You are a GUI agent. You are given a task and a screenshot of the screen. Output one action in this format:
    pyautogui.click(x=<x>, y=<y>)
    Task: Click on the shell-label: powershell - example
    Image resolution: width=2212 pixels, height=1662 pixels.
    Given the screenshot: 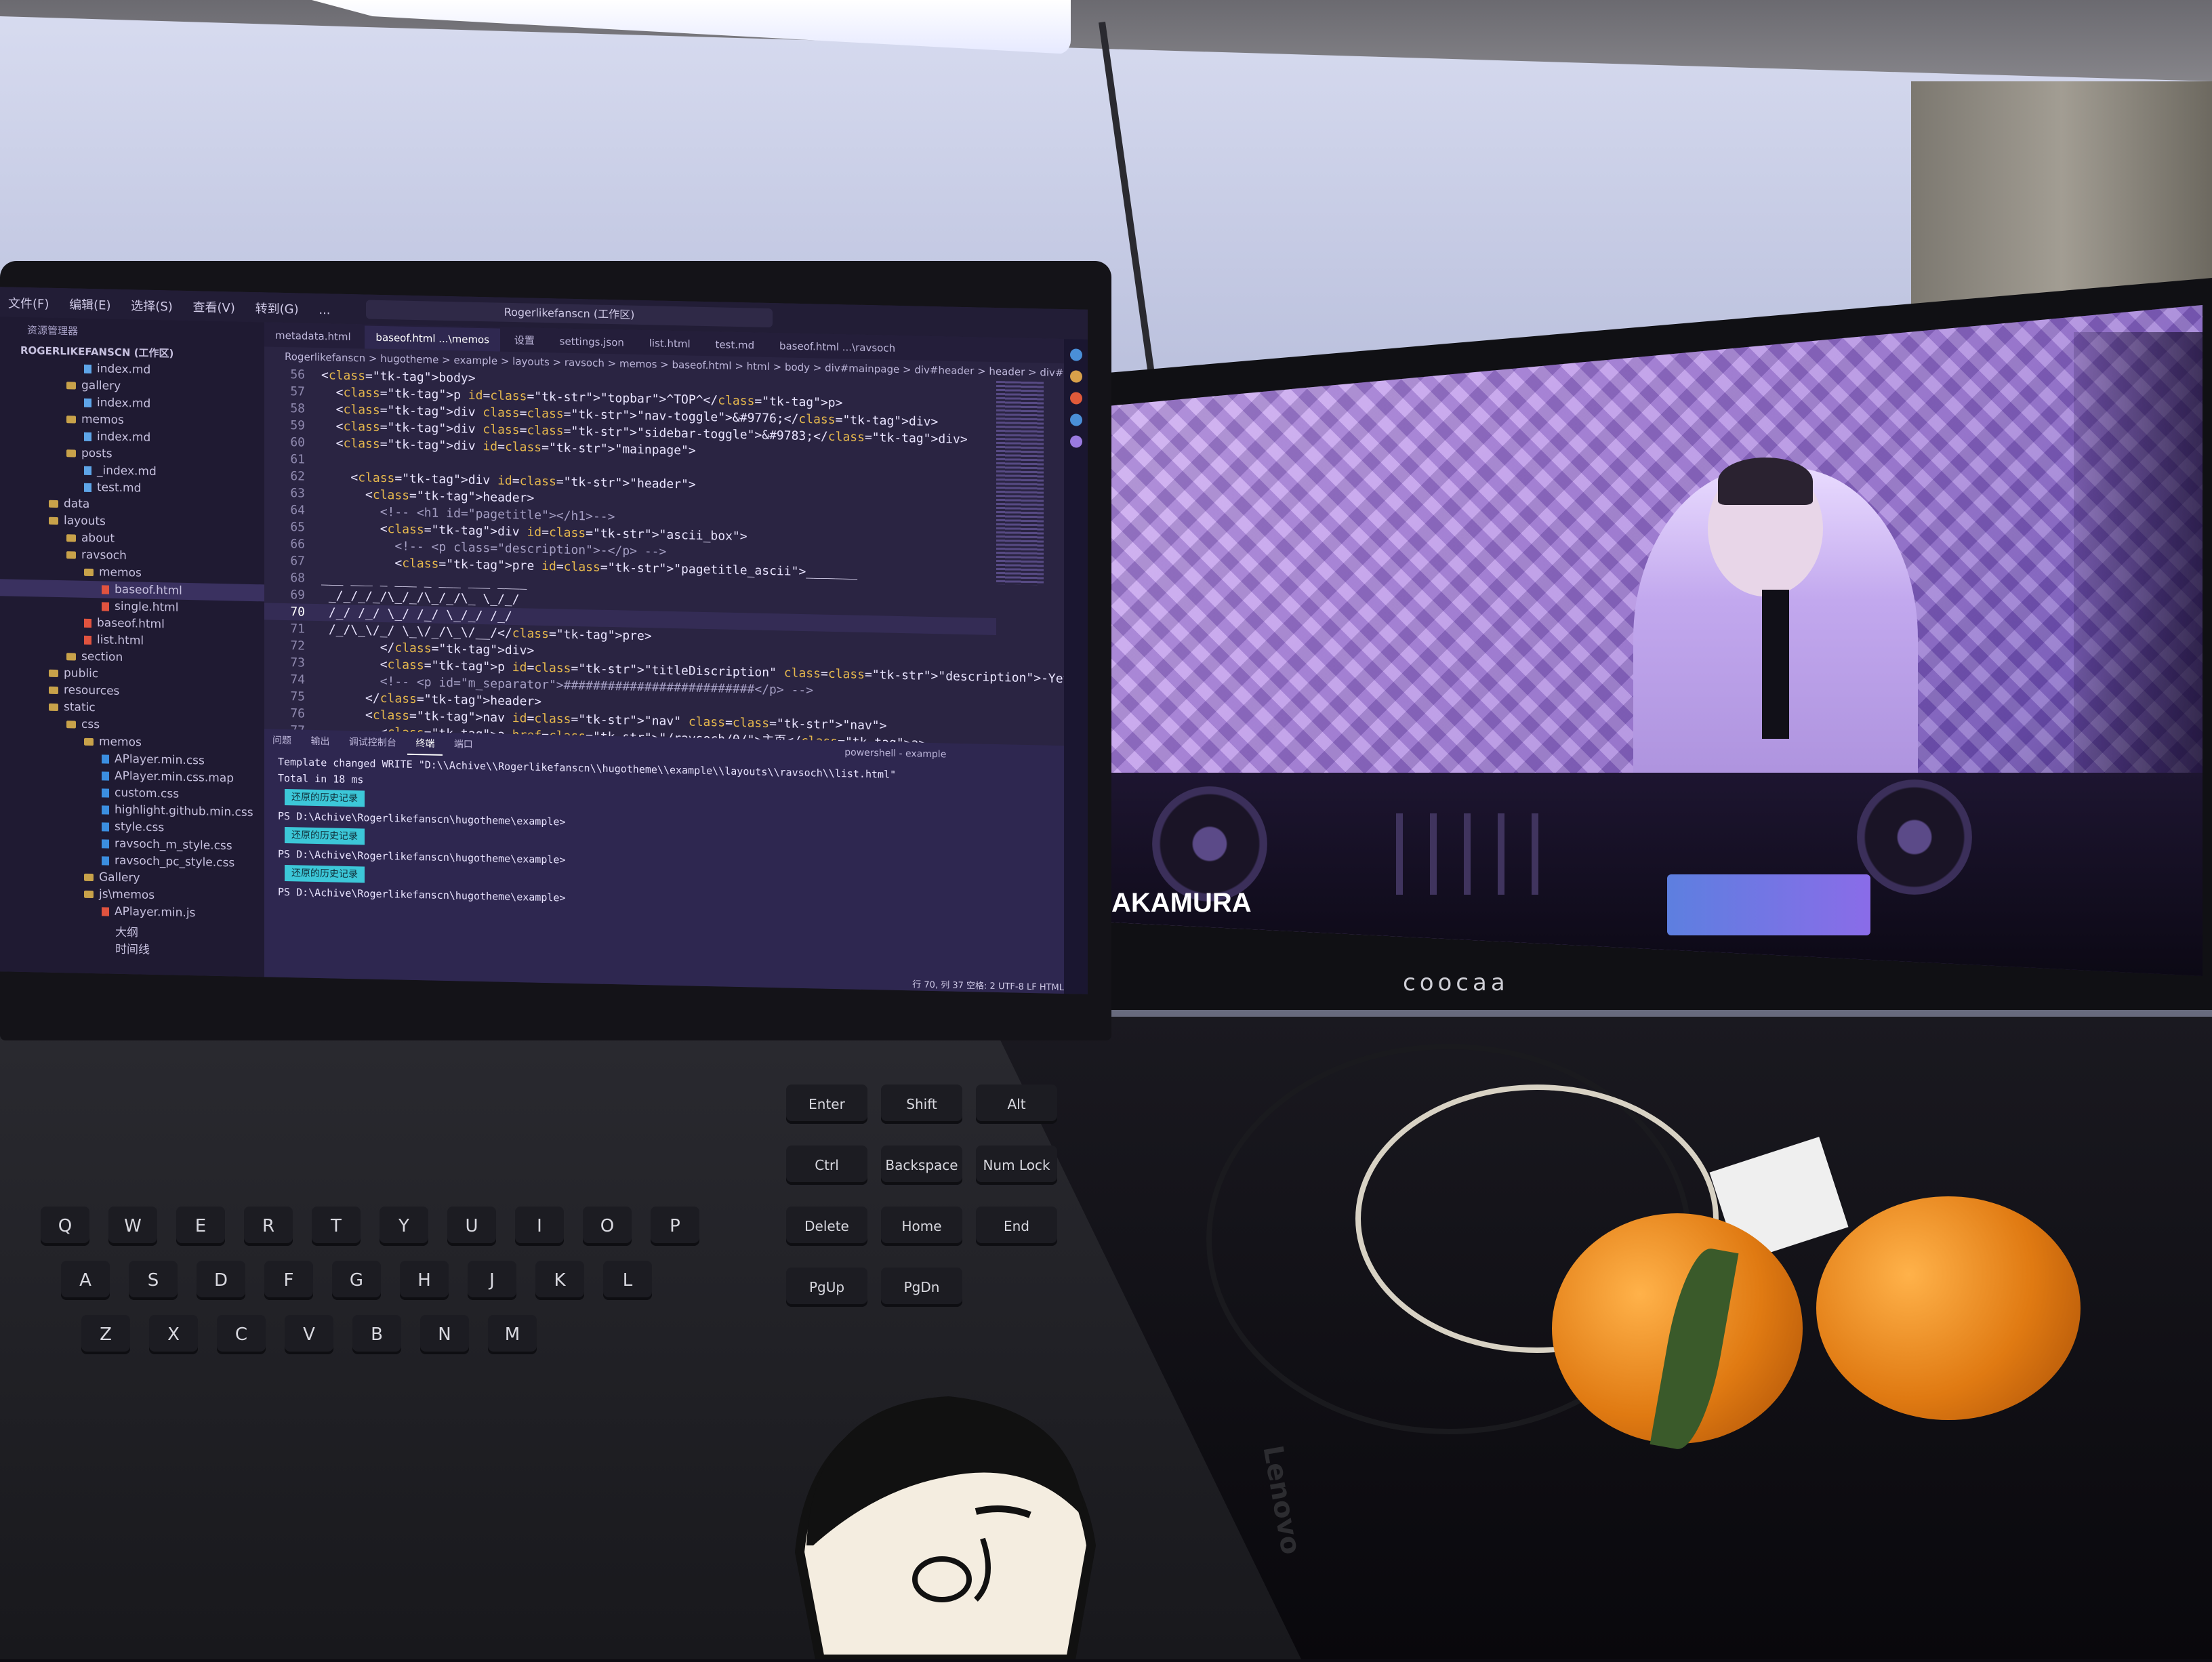 What is the action you would take?
    pyautogui.click(x=895, y=754)
    